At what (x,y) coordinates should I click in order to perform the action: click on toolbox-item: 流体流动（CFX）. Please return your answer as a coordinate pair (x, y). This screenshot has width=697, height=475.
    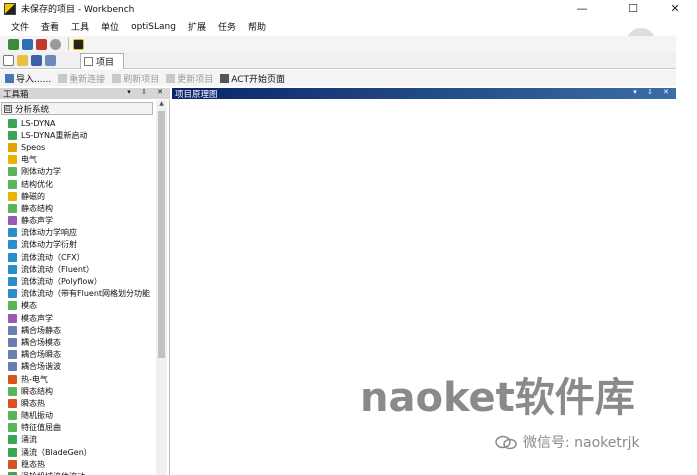
    Looking at the image, I should click on (82, 257).